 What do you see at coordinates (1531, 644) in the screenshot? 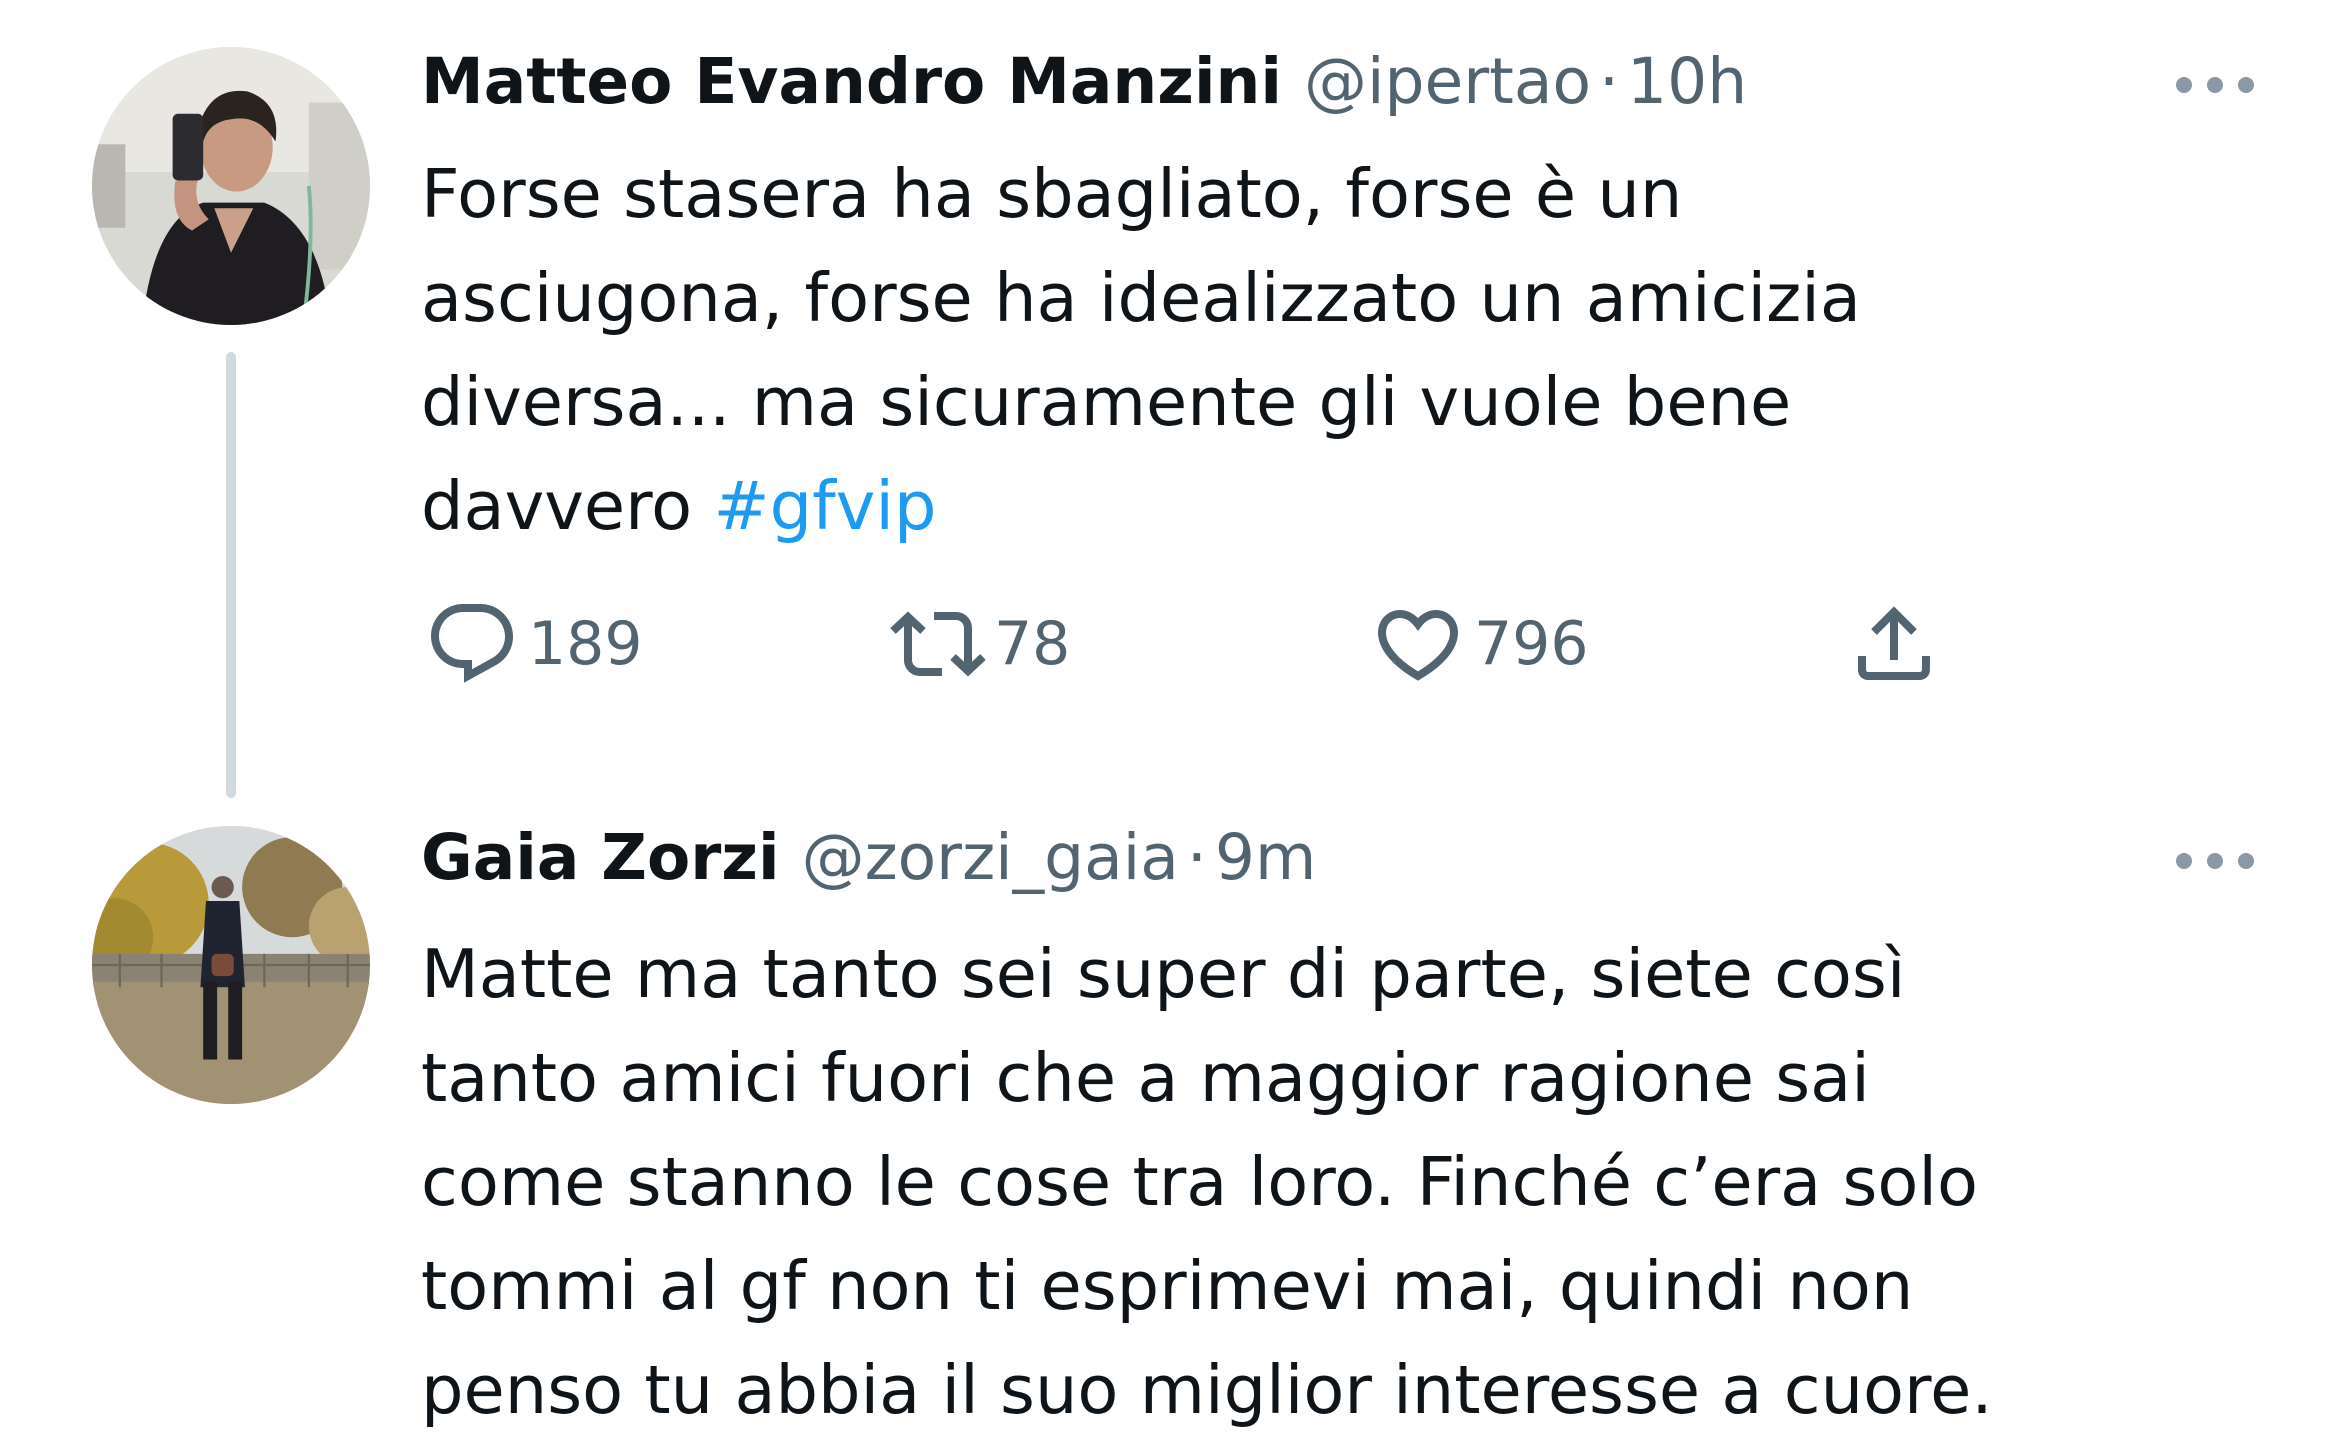
I see `like-count: 796` at bounding box center [1531, 644].